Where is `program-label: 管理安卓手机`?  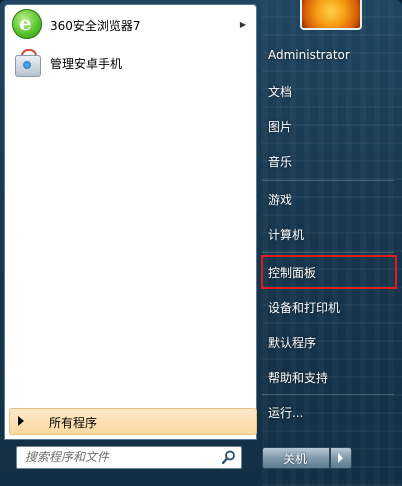 program-label: 管理安卓手机 is located at coordinates (86, 63).